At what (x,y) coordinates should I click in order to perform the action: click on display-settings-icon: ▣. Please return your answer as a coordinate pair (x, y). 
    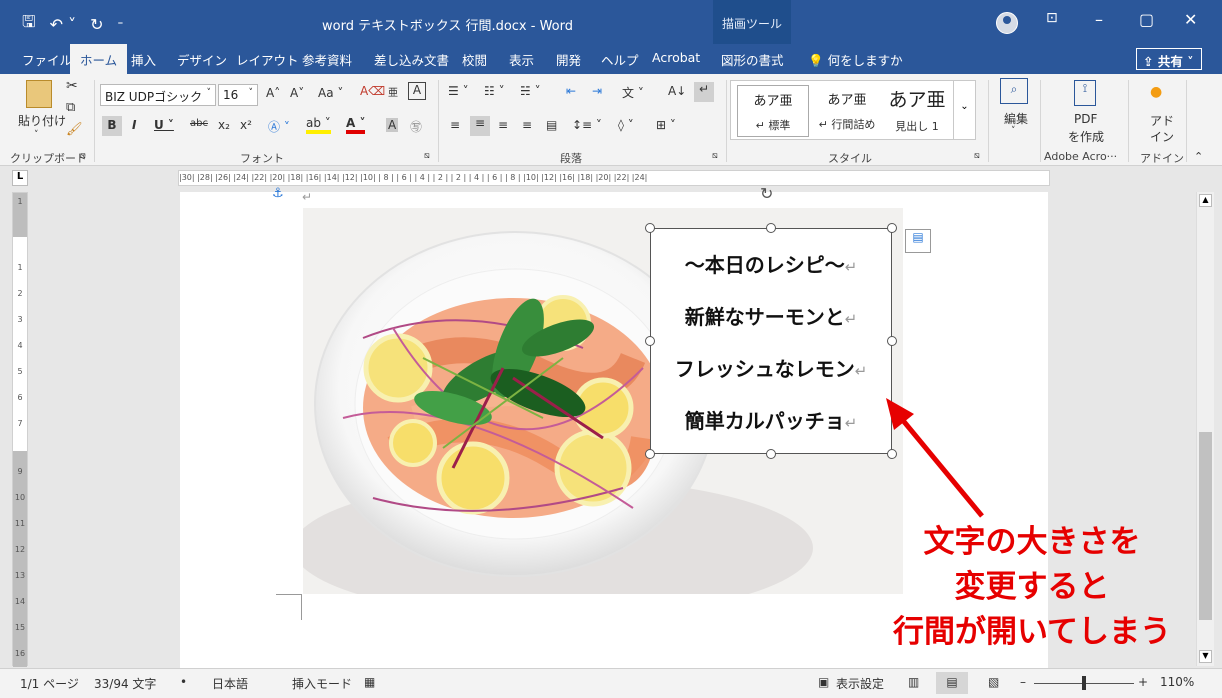
    Looking at the image, I should click on (823, 682).